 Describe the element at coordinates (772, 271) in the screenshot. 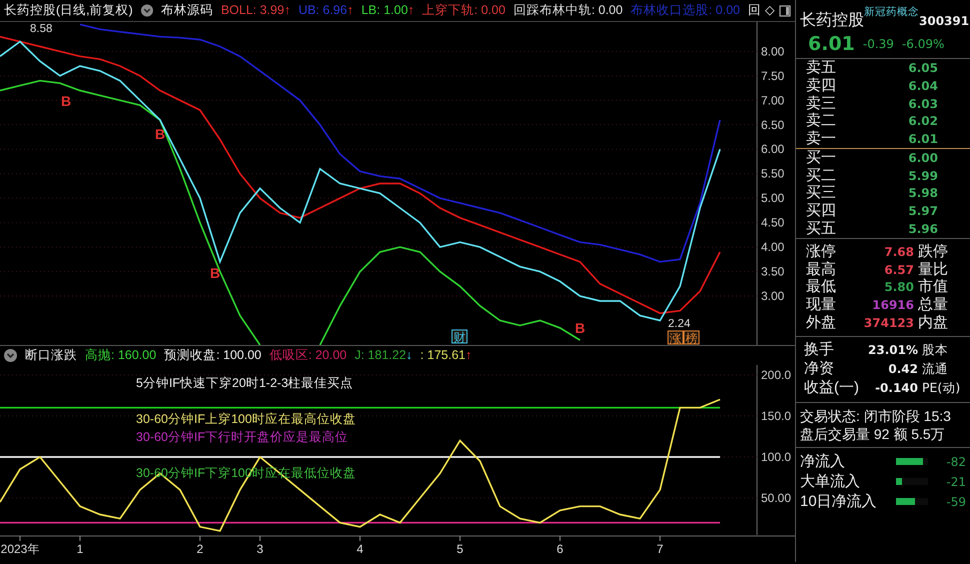

I see `axis-label: 3.50` at that location.